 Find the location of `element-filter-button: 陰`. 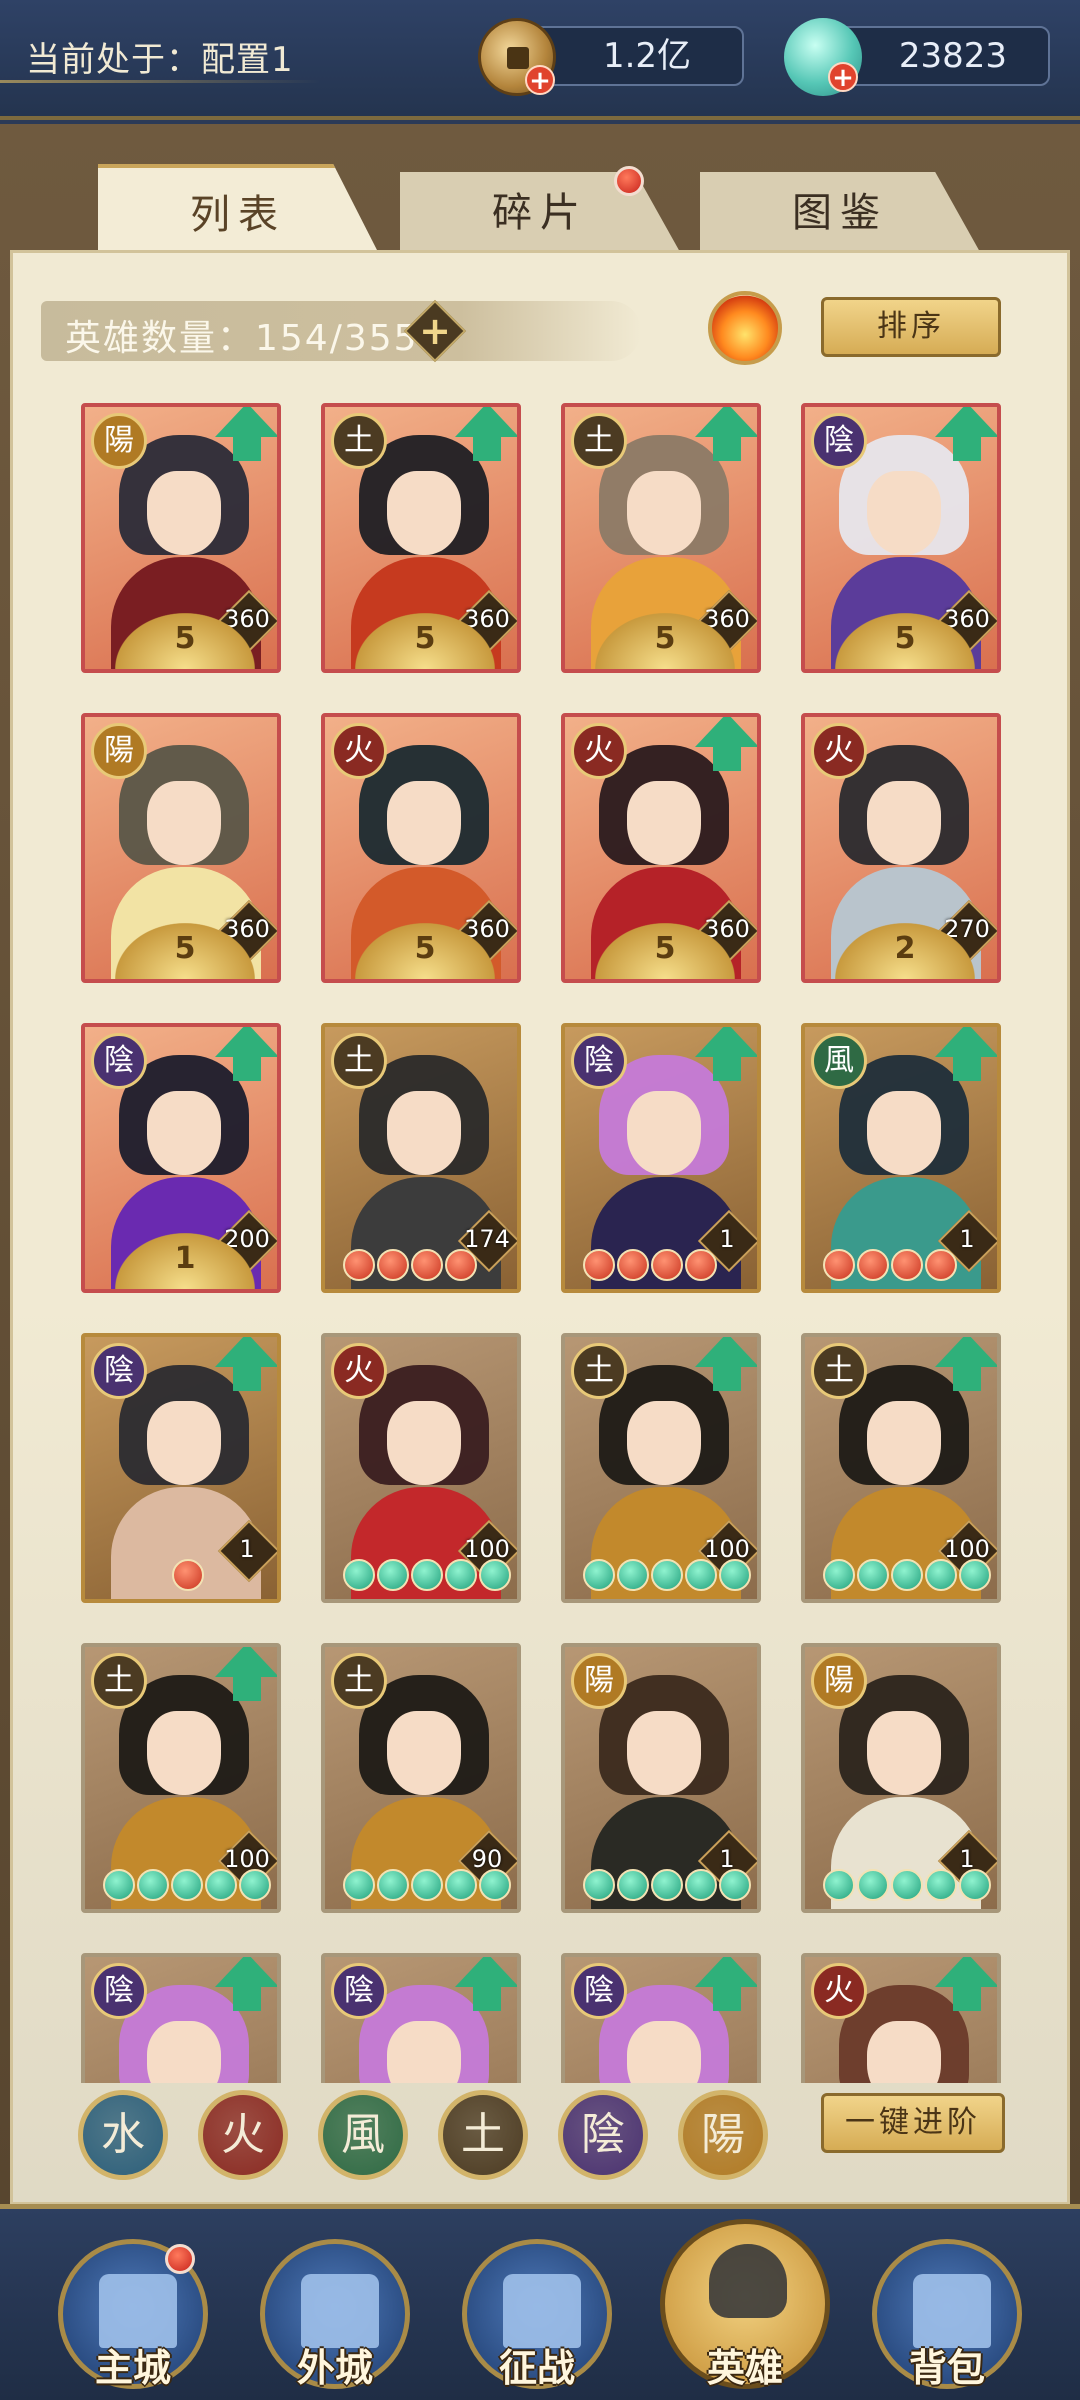

element-filter-button: 陰 is located at coordinates (603, 2135).